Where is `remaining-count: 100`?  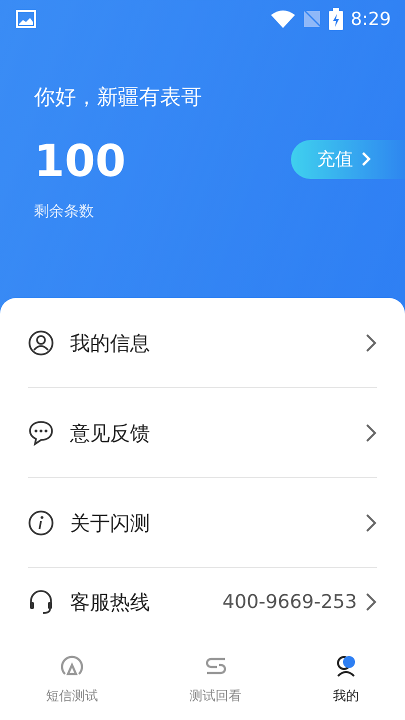 remaining-count: 100 is located at coordinates (80, 162).